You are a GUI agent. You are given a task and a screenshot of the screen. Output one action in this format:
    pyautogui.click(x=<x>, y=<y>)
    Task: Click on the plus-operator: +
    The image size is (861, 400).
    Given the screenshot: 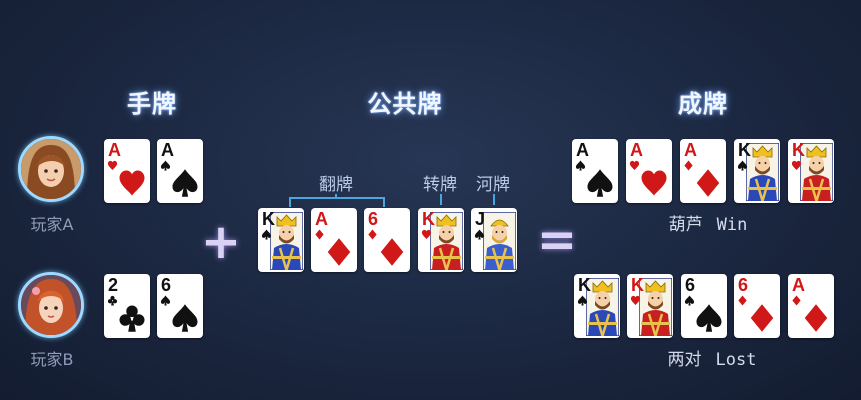 What is the action you would take?
    pyautogui.click(x=221, y=242)
    